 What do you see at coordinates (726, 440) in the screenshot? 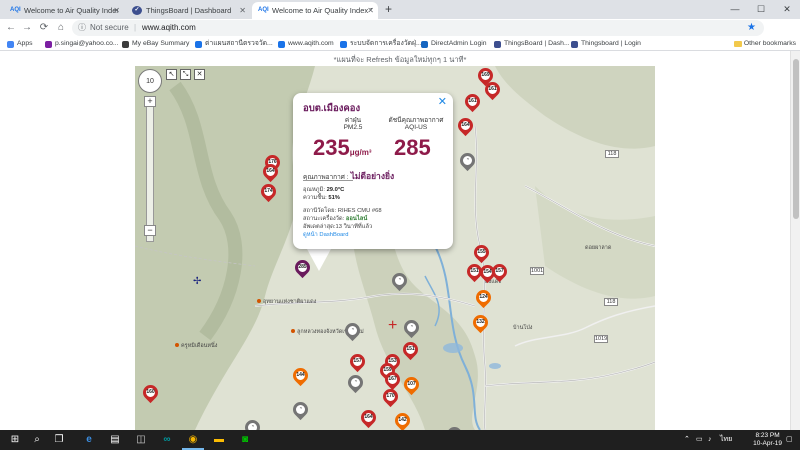
I see `language-indicator: ไทย` at bounding box center [726, 440].